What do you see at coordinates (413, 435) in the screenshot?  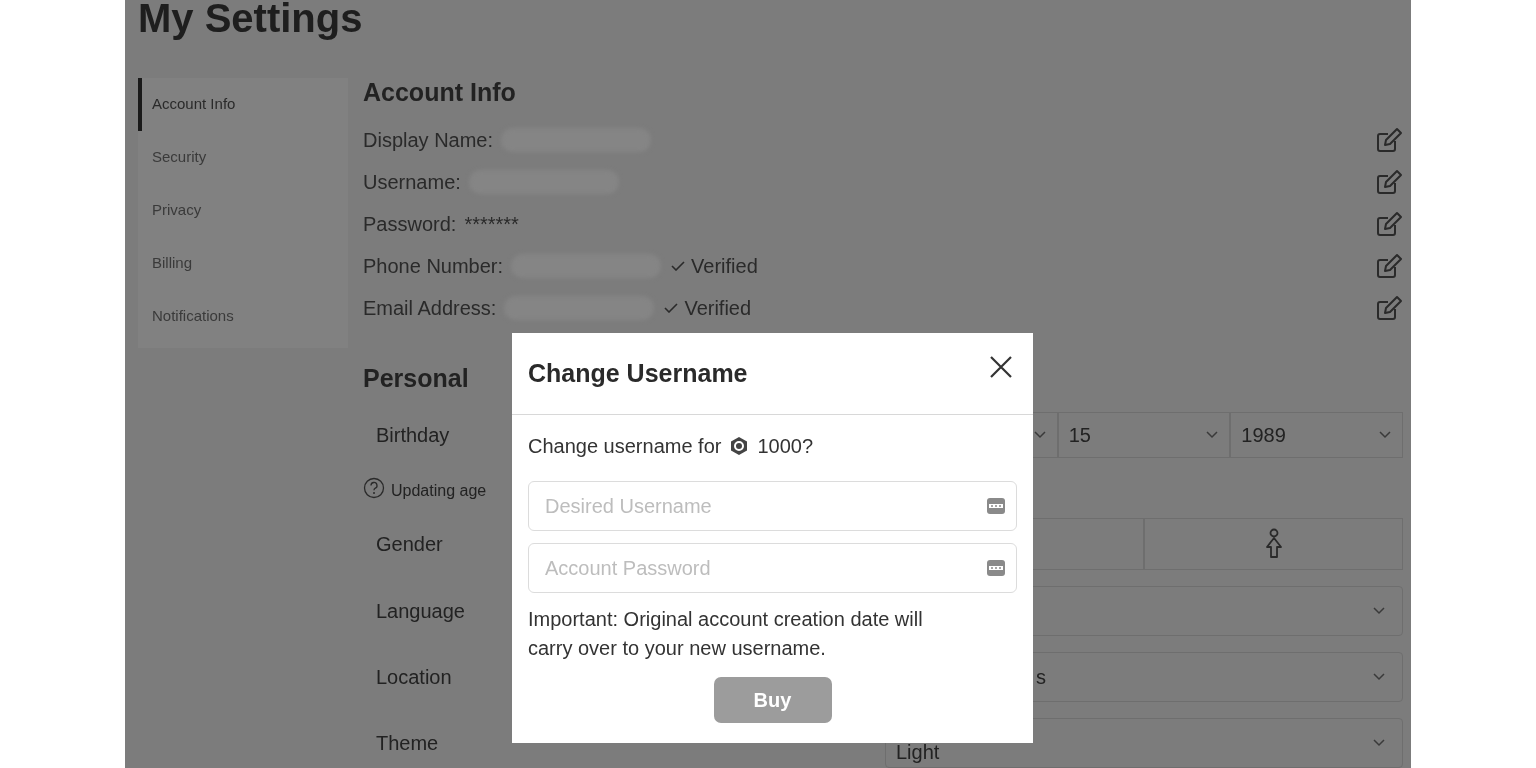 I see `field-label: Birthday` at bounding box center [413, 435].